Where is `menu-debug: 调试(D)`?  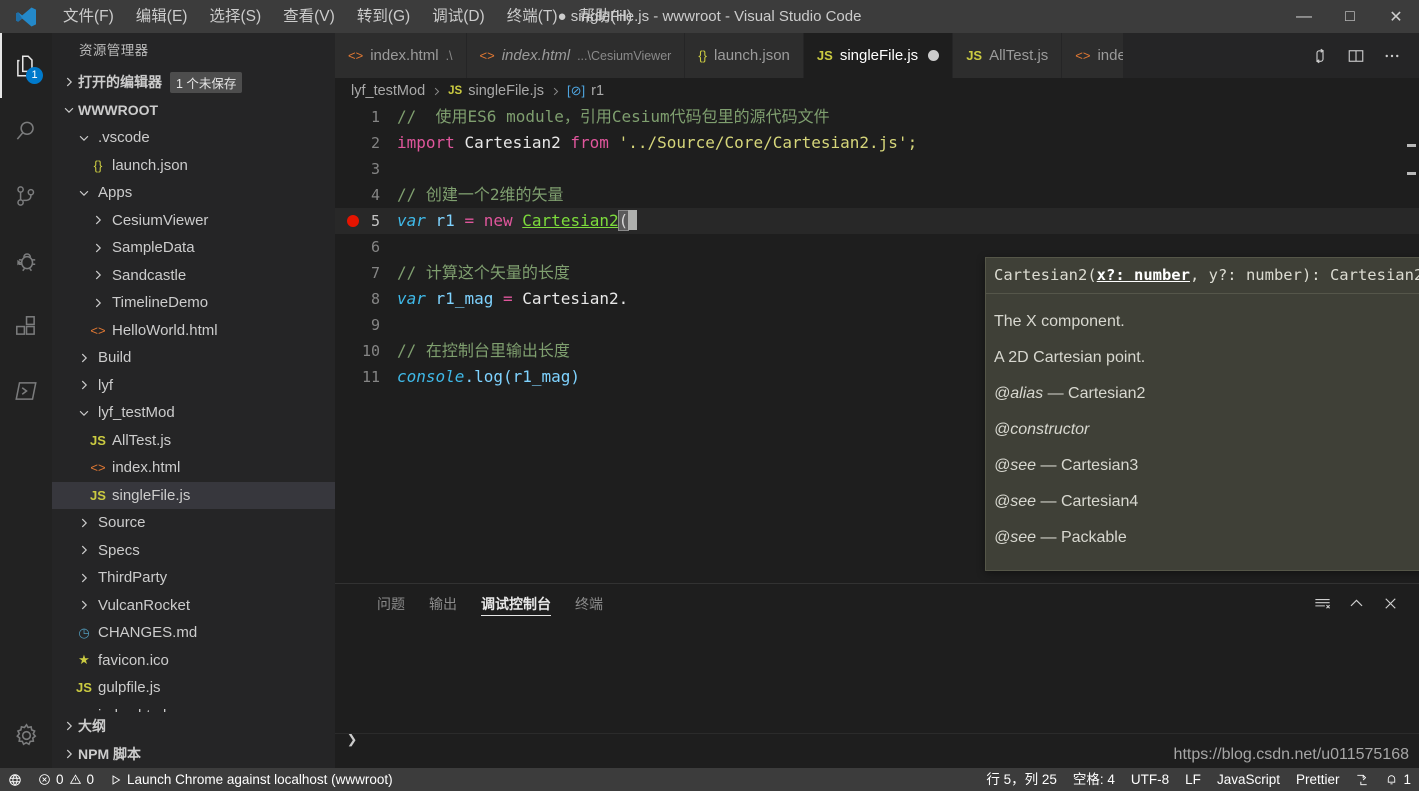 menu-debug: 调试(D) is located at coordinates (458, 16).